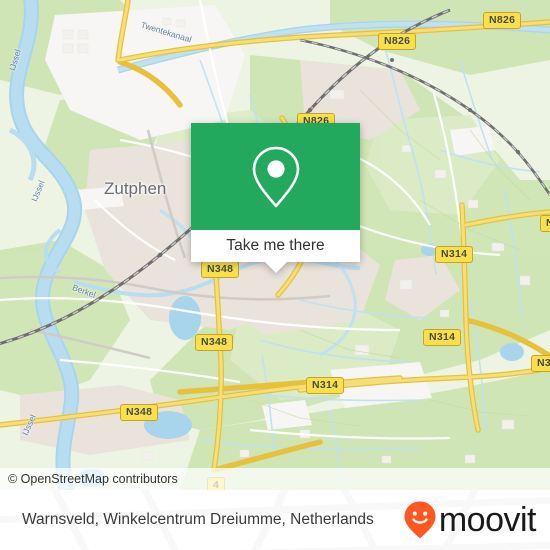 The height and width of the screenshot is (550, 550). I want to click on map-attribution: © OpenStreetMap contributors, so click(275, 479).